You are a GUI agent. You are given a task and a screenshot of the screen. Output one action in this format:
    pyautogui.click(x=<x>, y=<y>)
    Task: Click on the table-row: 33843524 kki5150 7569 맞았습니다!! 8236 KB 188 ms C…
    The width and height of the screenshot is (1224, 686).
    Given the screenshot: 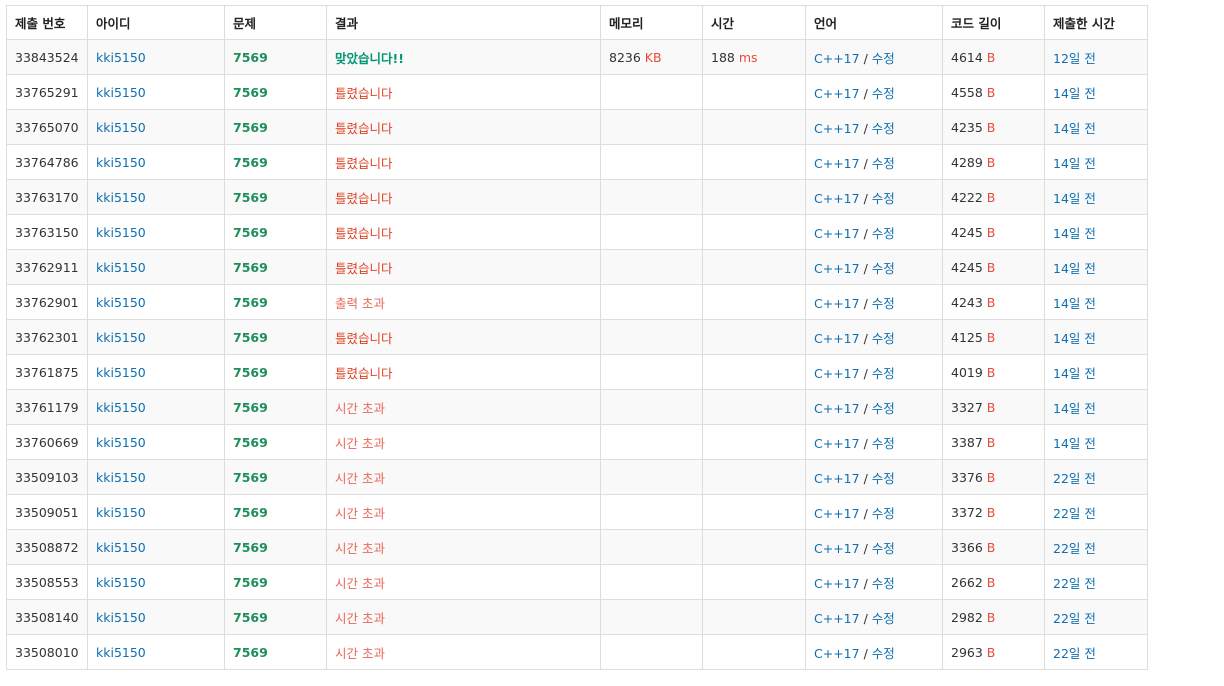 What is the action you would take?
    pyautogui.click(x=577, y=57)
    